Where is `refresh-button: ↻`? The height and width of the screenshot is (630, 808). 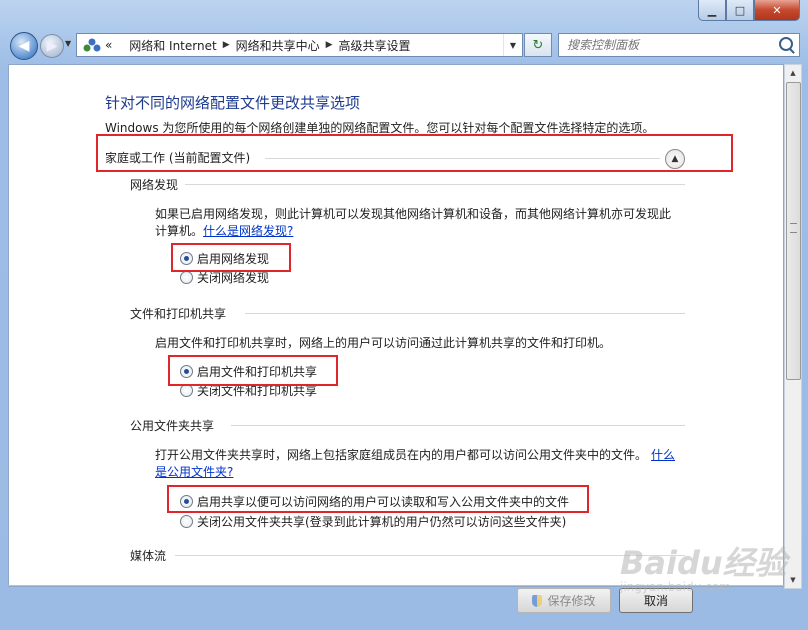 refresh-button: ↻ is located at coordinates (538, 45).